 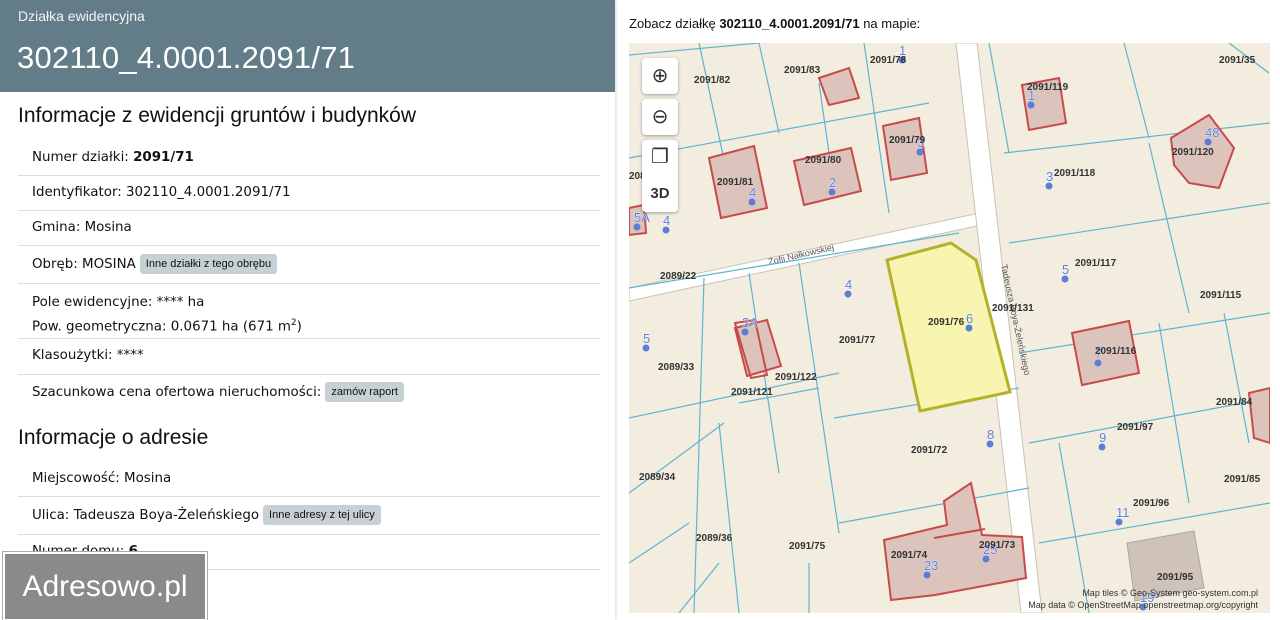 What do you see at coordinates (990, 434) in the screenshot?
I see `house-number-label: 8` at bounding box center [990, 434].